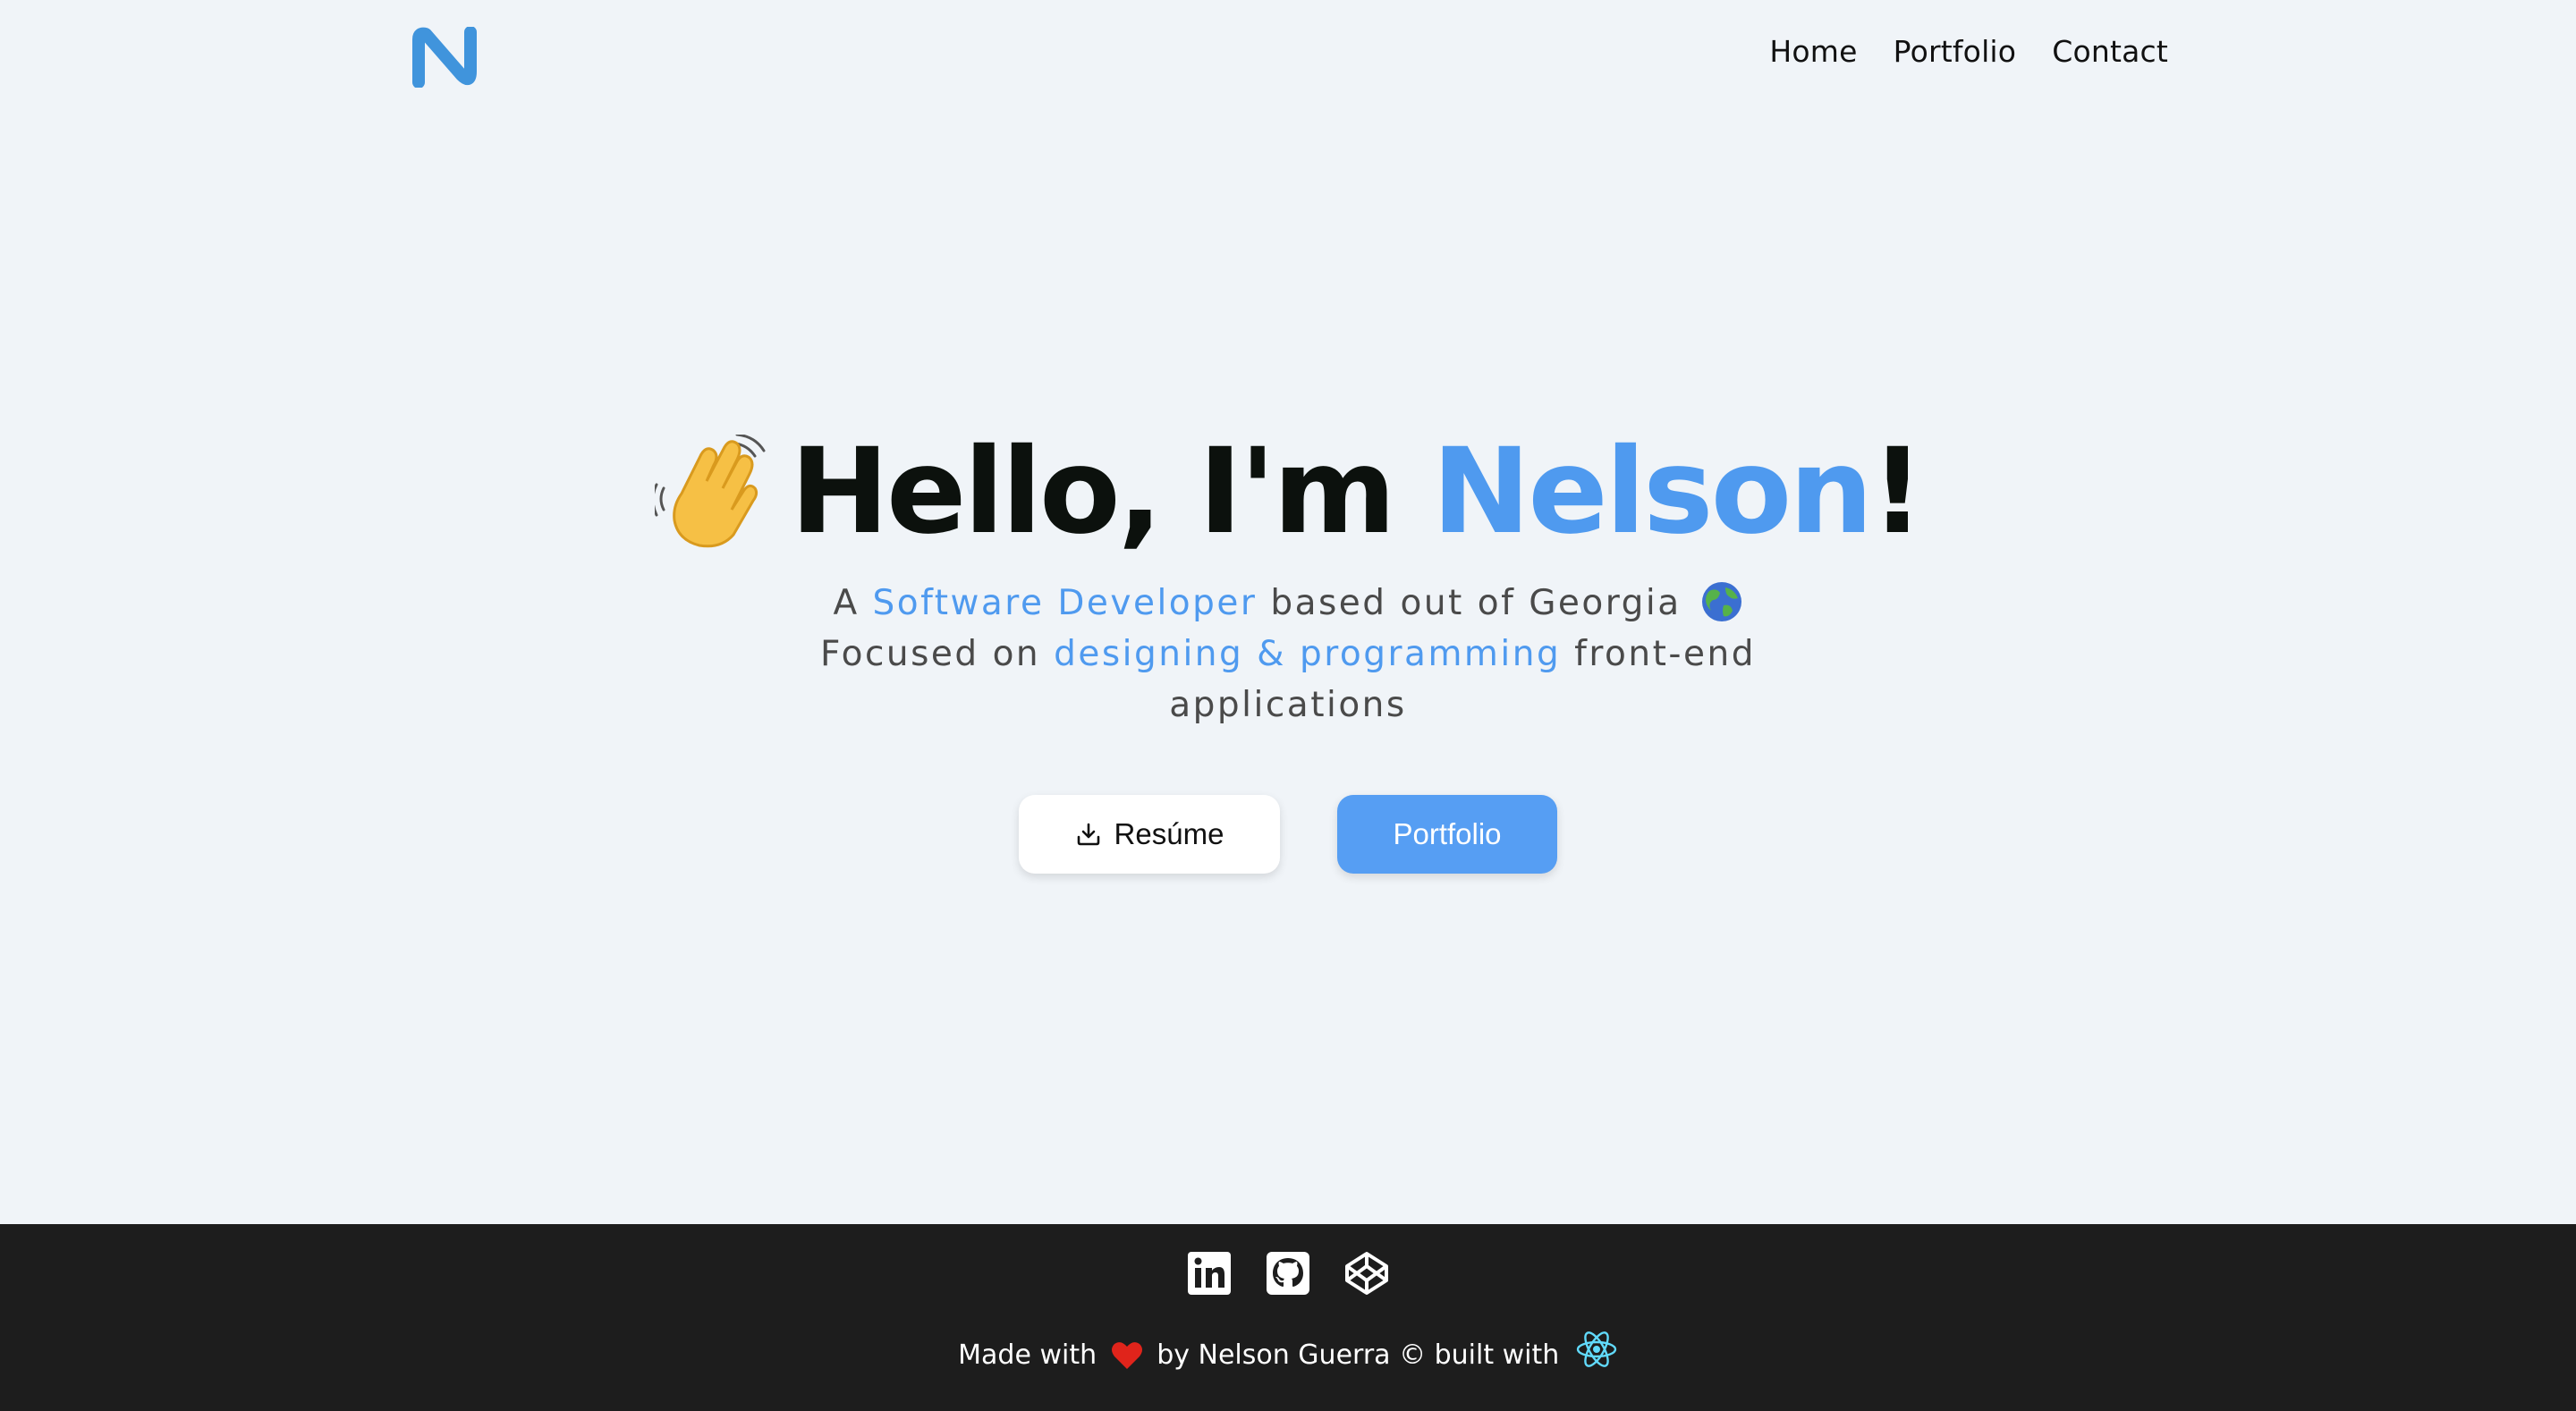  I want to click on resume-button-label: Resúme, so click(1169, 833).